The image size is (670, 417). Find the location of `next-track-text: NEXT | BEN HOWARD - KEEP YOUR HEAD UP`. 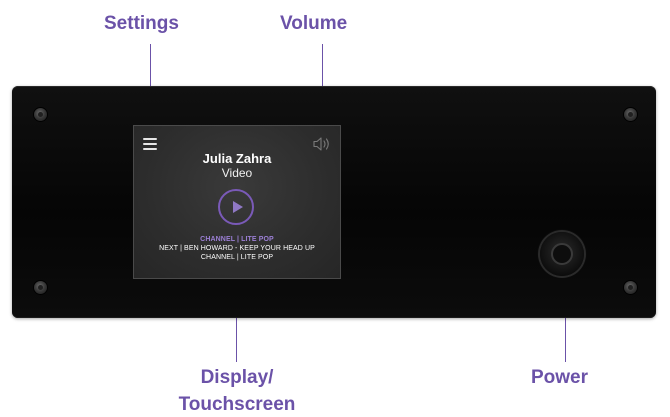

next-track-text: NEXT | BEN HOWARD - KEEP YOUR HEAD UP is located at coordinates (237, 248).